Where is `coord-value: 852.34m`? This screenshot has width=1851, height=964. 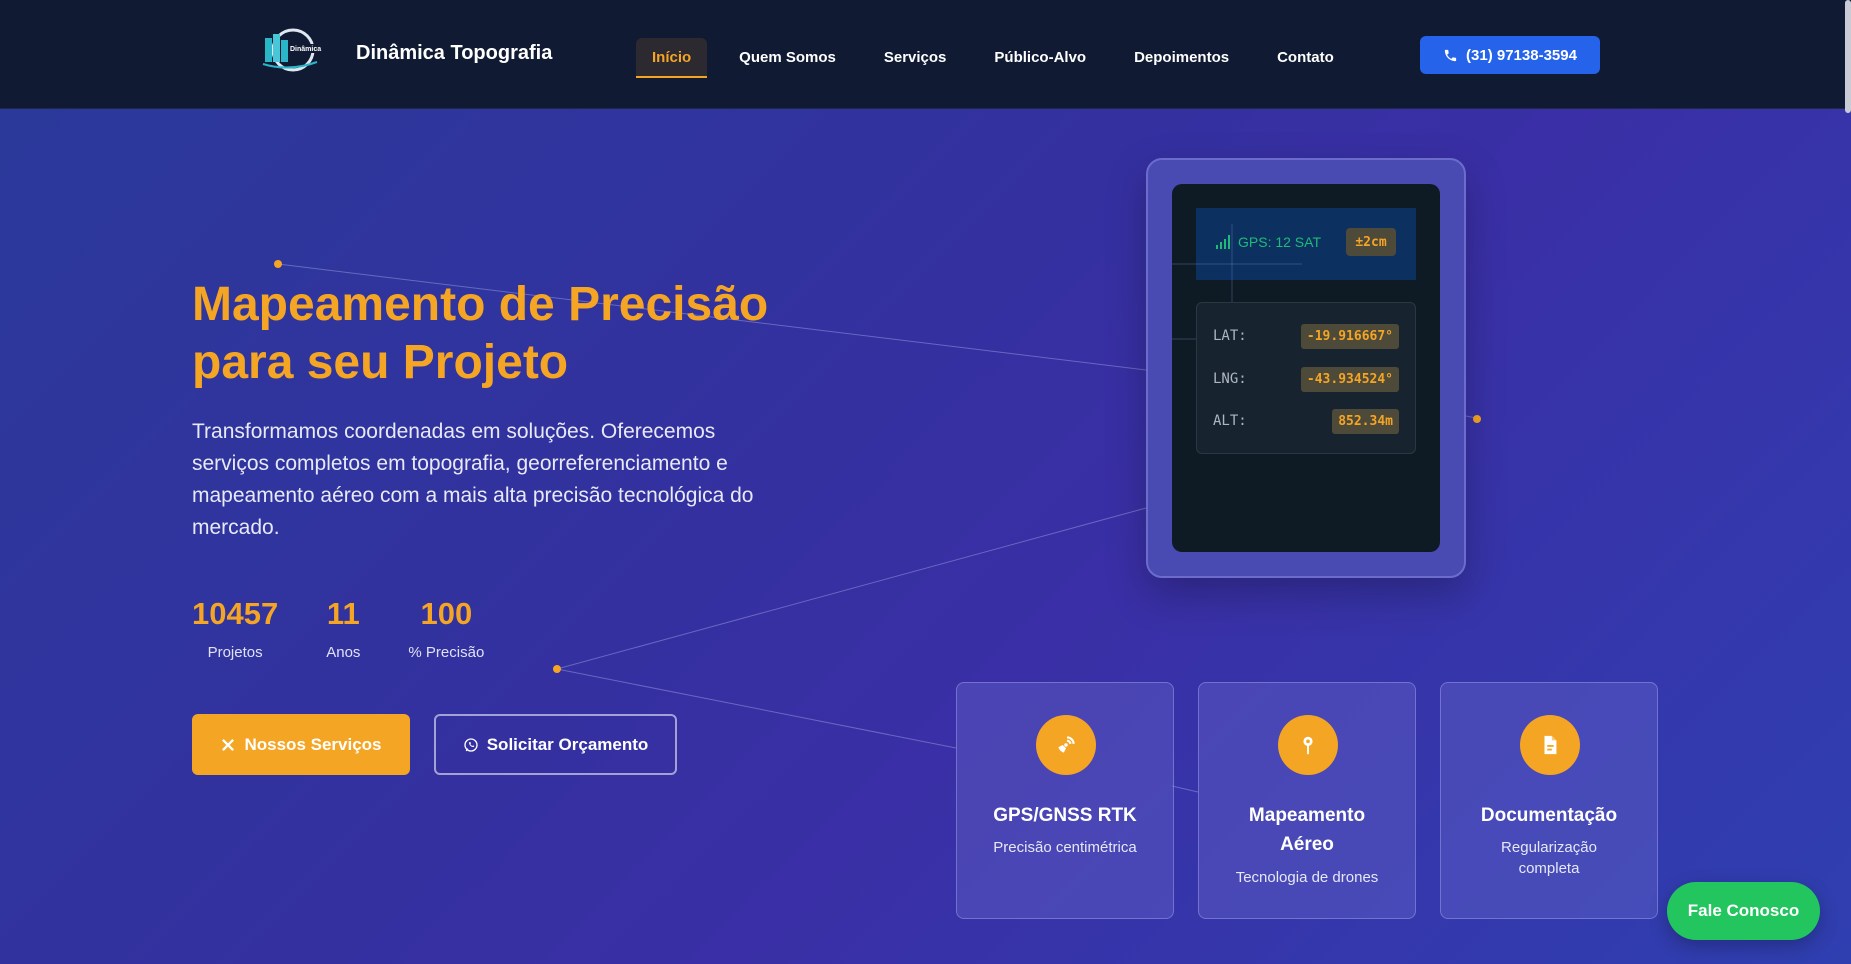
coord-value: 852.34m is located at coordinates (1365, 421).